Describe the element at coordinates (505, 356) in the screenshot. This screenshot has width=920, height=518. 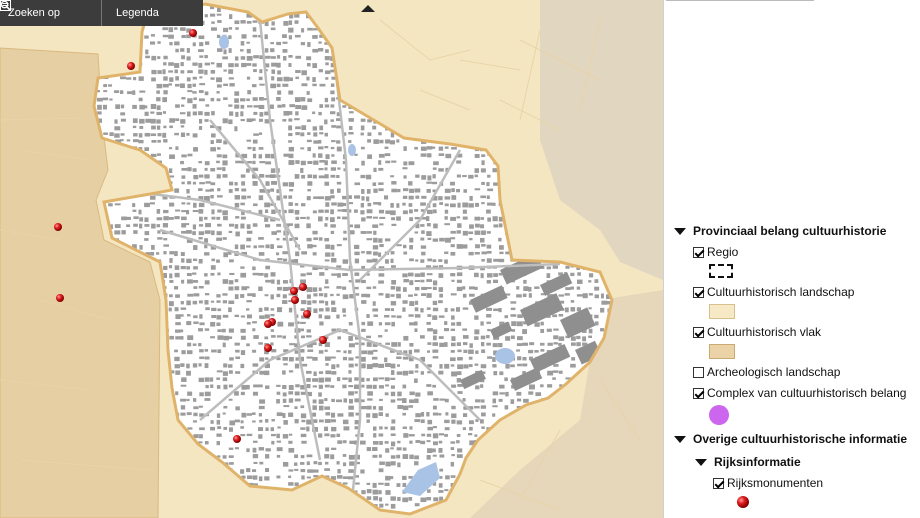
I see `pond-east` at that location.